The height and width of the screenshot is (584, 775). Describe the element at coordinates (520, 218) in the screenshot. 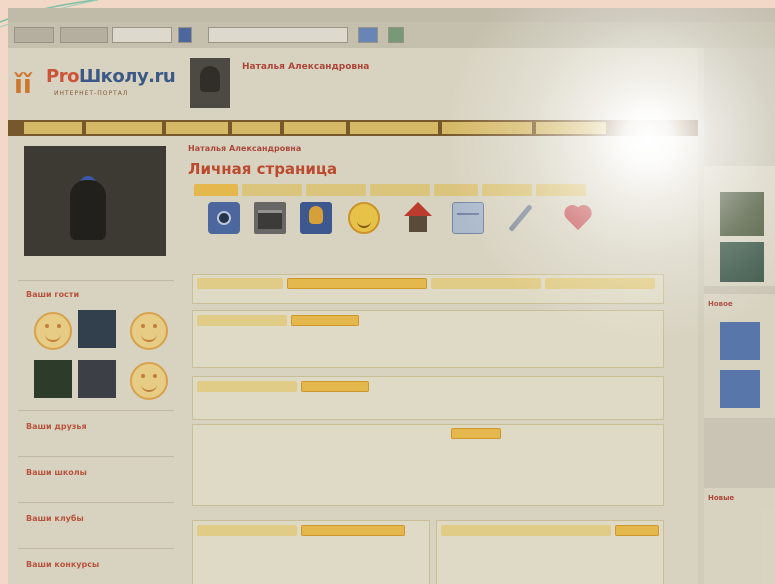

I see `wrench-icon` at that location.